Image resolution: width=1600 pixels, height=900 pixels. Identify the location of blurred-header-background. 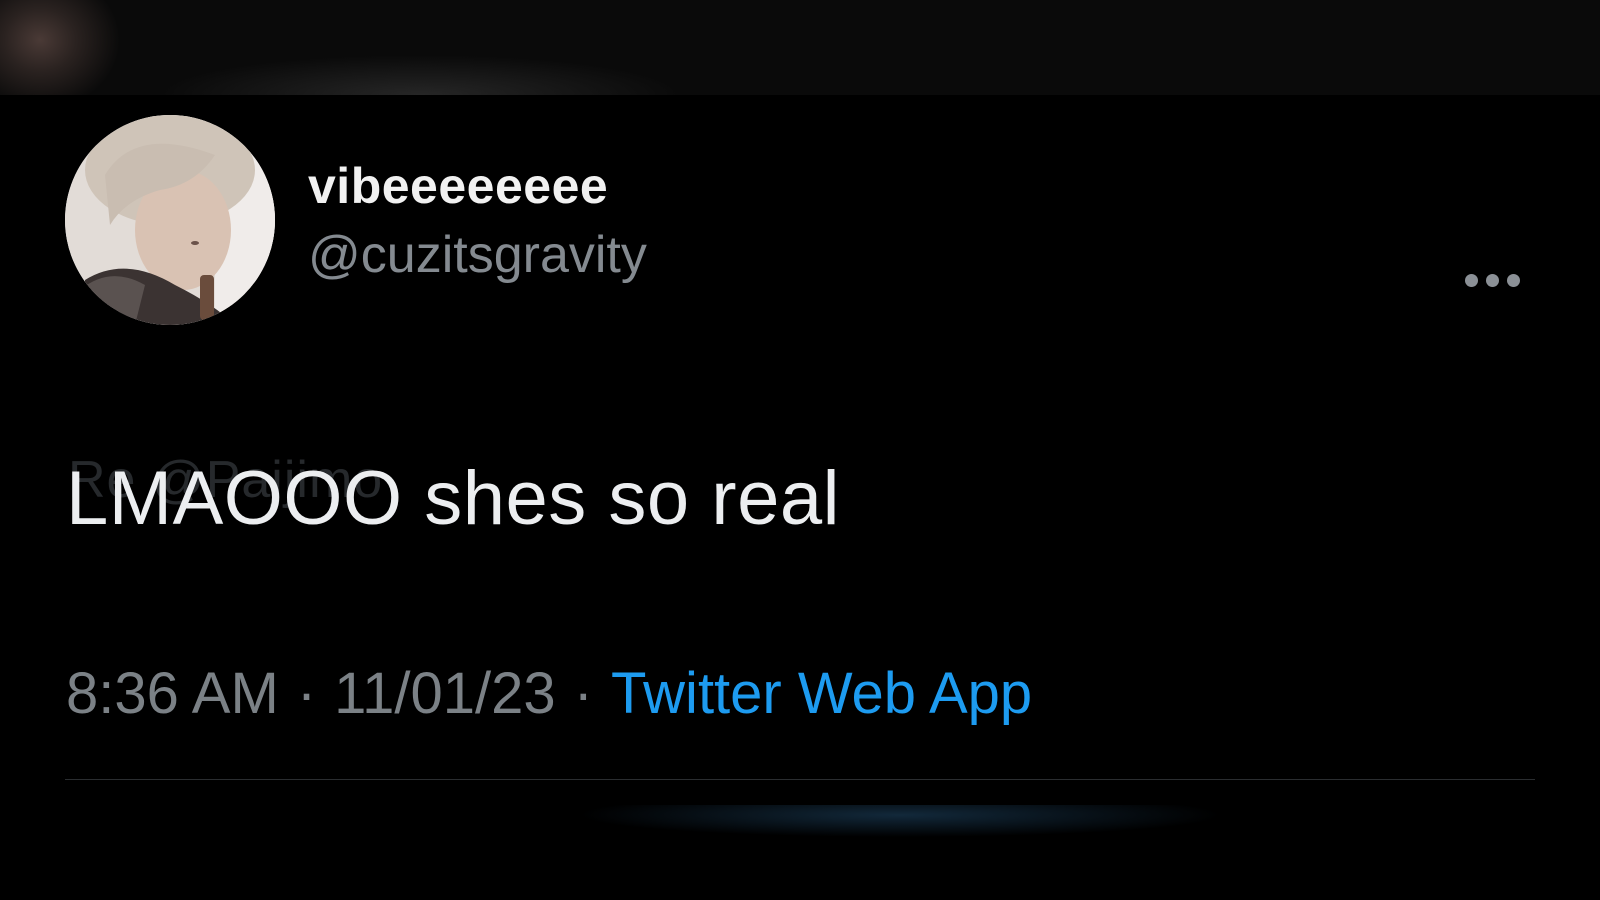
(800, 47).